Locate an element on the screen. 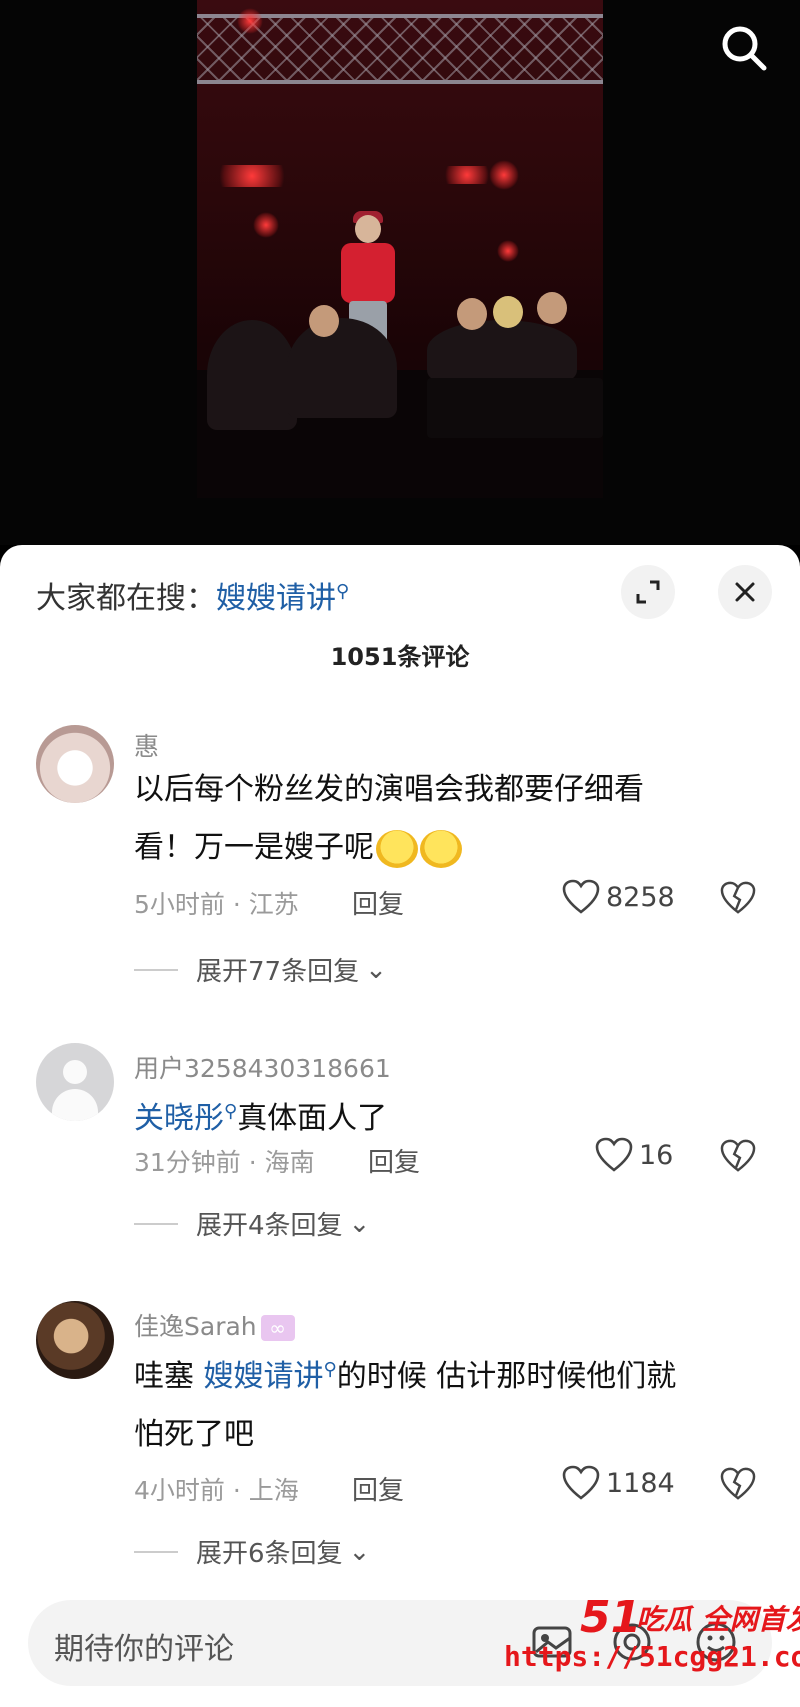 The image size is (800, 1707). infinity-badge-icon: ∞ is located at coordinates (277, 1328).